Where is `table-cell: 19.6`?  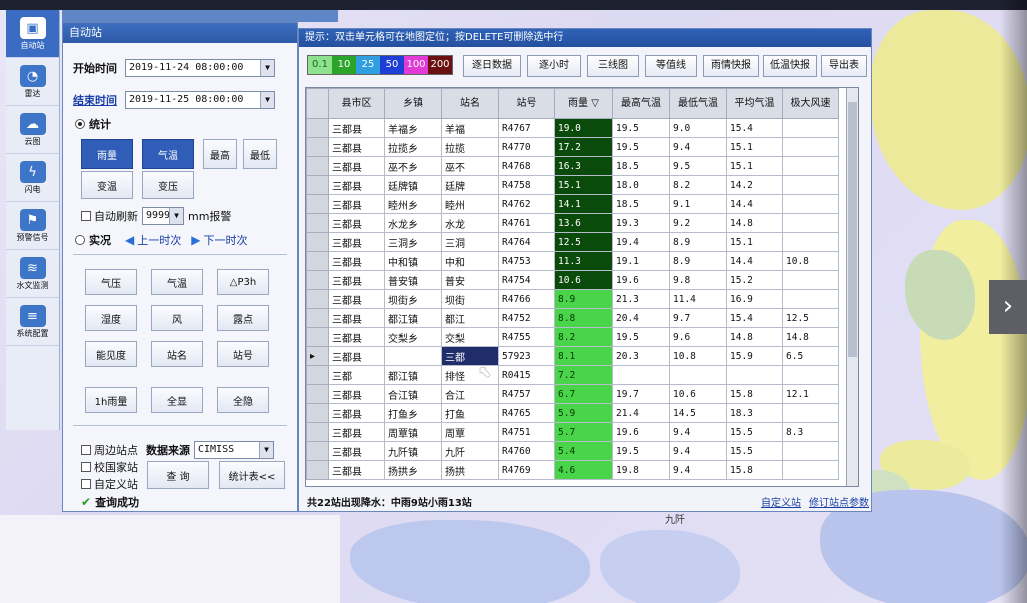 table-cell: 19.6 is located at coordinates (641, 432).